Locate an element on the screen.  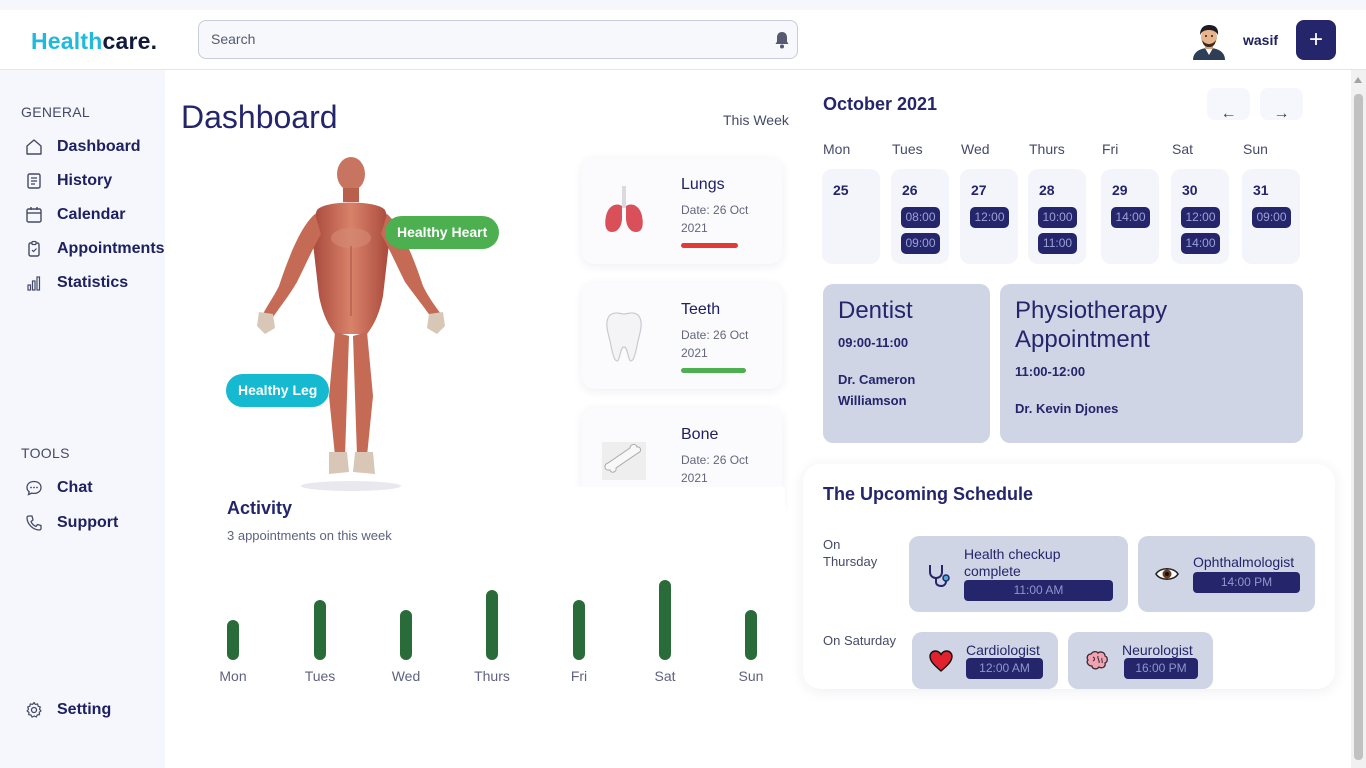
schedule-time: 14:00 PM is located at coordinates (1246, 582).